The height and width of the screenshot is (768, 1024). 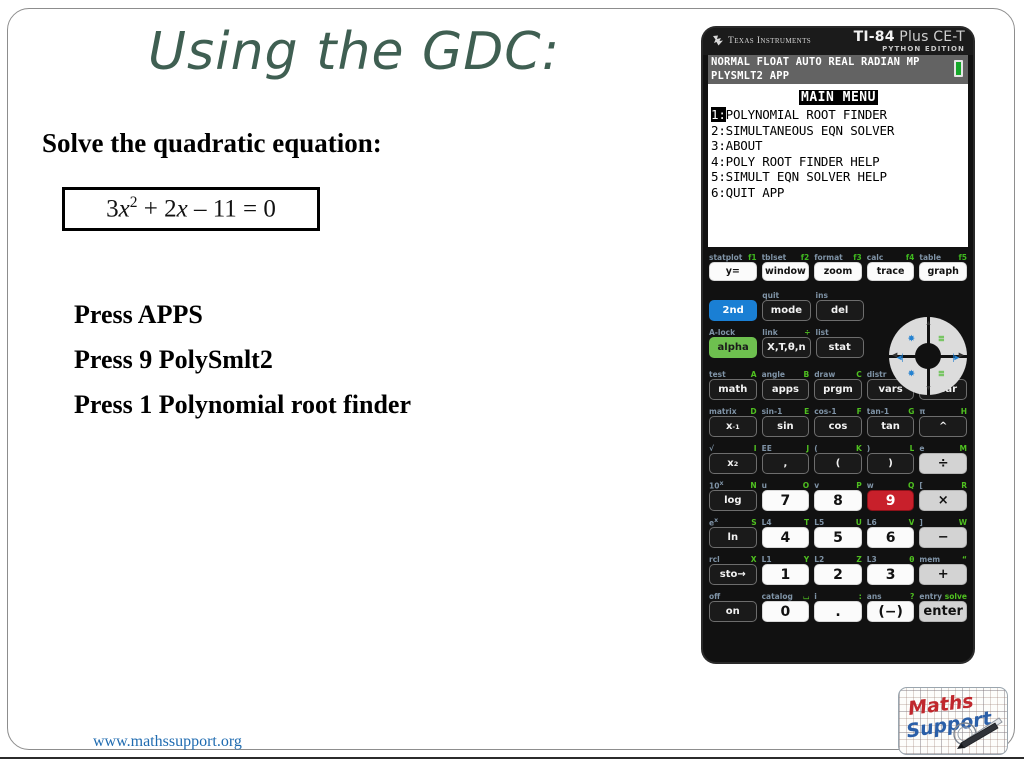 What do you see at coordinates (733, 537) in the screenshot?
I see `key-ln: ln` at bounding box center [733, 537].